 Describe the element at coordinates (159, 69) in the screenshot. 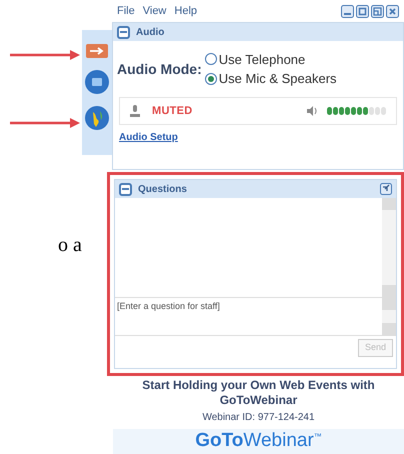

I see `audio-mode-label: Audio Mode:` at that location.